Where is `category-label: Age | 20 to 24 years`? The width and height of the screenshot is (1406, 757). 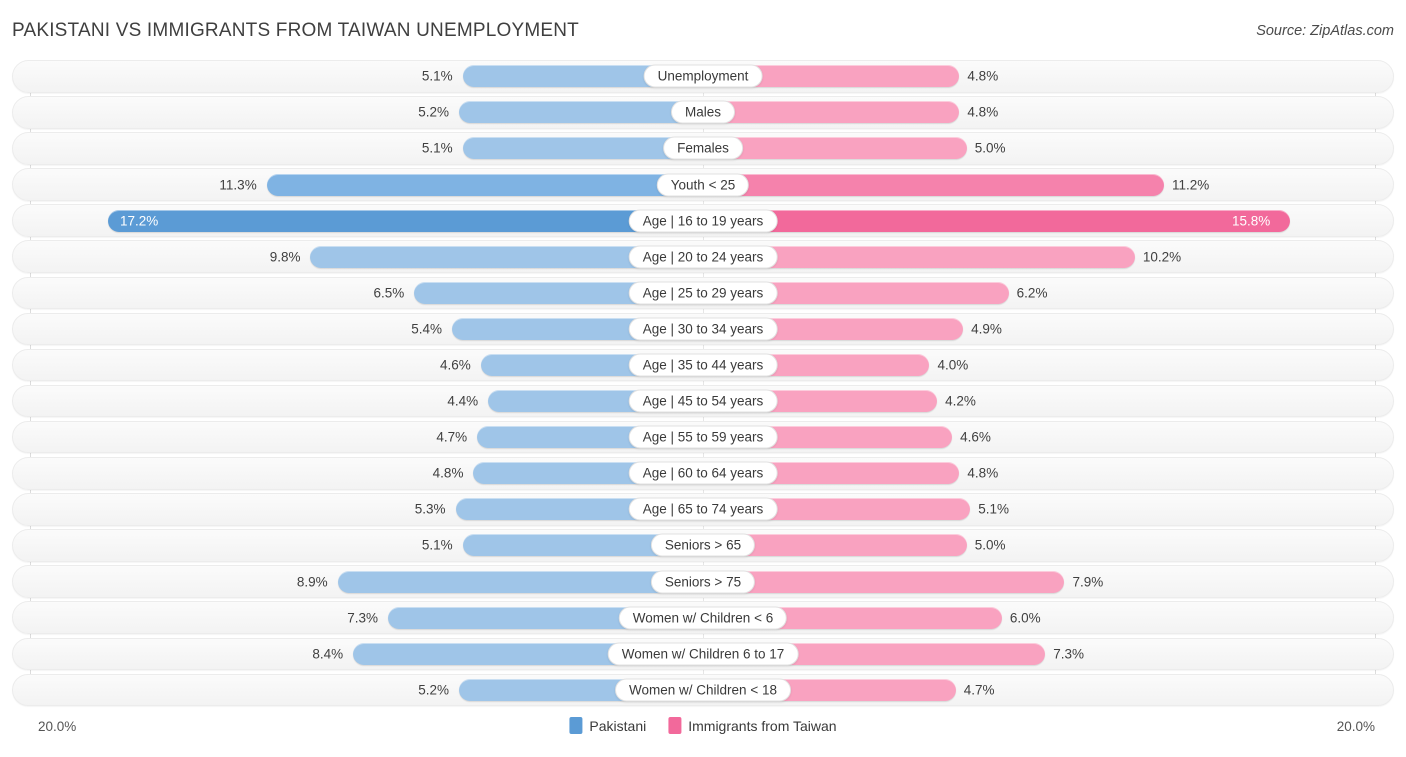
category-label: Age | 20 to 24 years is located at coordinates (703, 257).